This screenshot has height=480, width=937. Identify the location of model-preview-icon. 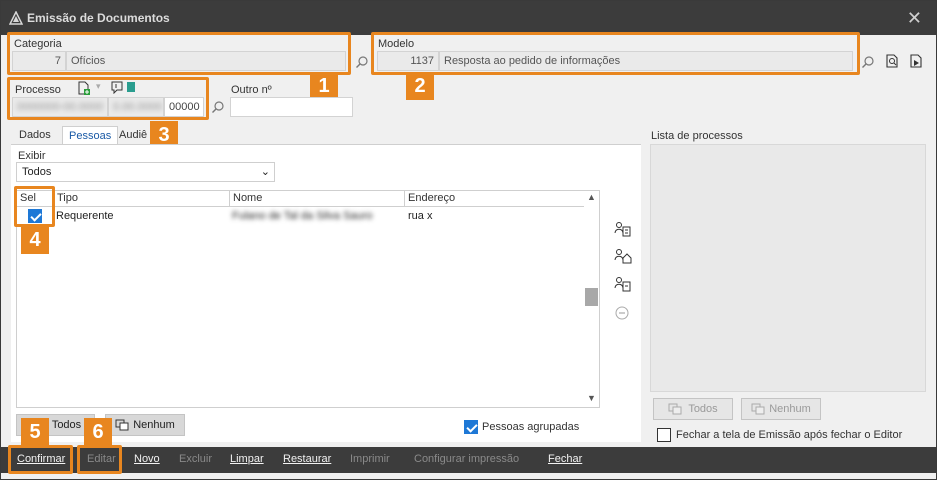
(916, 61).